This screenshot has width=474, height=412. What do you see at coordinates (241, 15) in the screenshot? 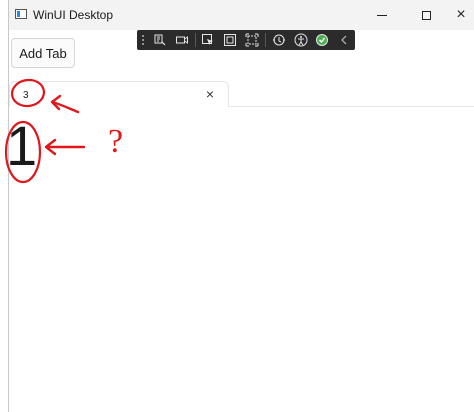
I see `title-bar: WinUI Desktop ×` at bounding box center [241, 15].